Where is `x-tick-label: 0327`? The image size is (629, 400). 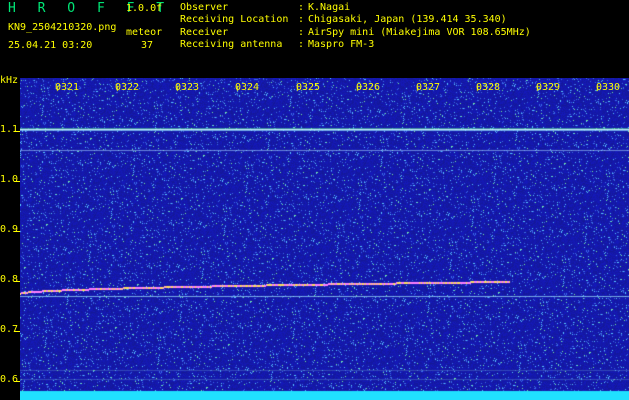
x-tick-label: 0327 is located at coordinates (428, 87).